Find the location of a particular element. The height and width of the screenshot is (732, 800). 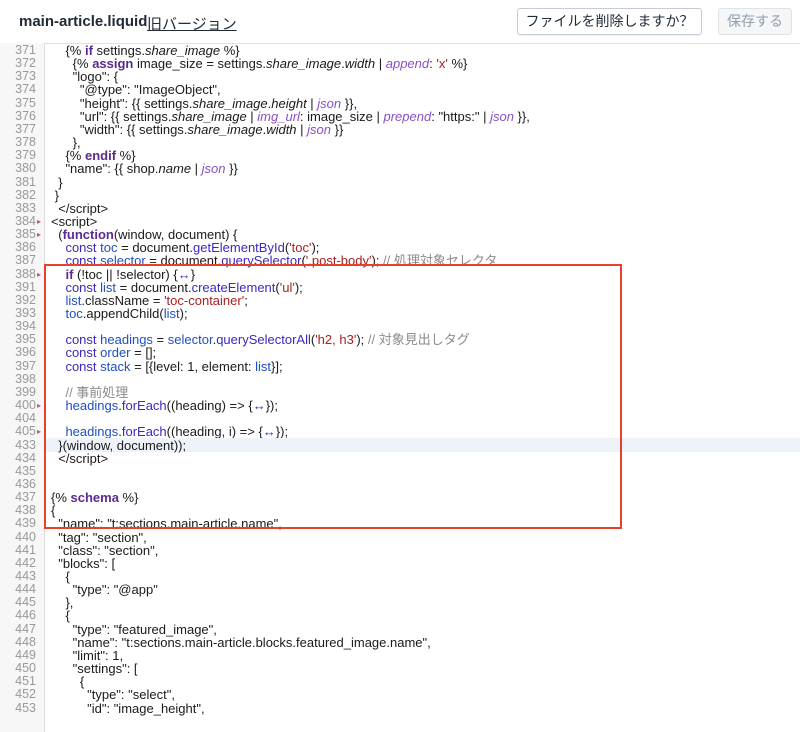

line-number: 439 is located at coordinates (25, 523).